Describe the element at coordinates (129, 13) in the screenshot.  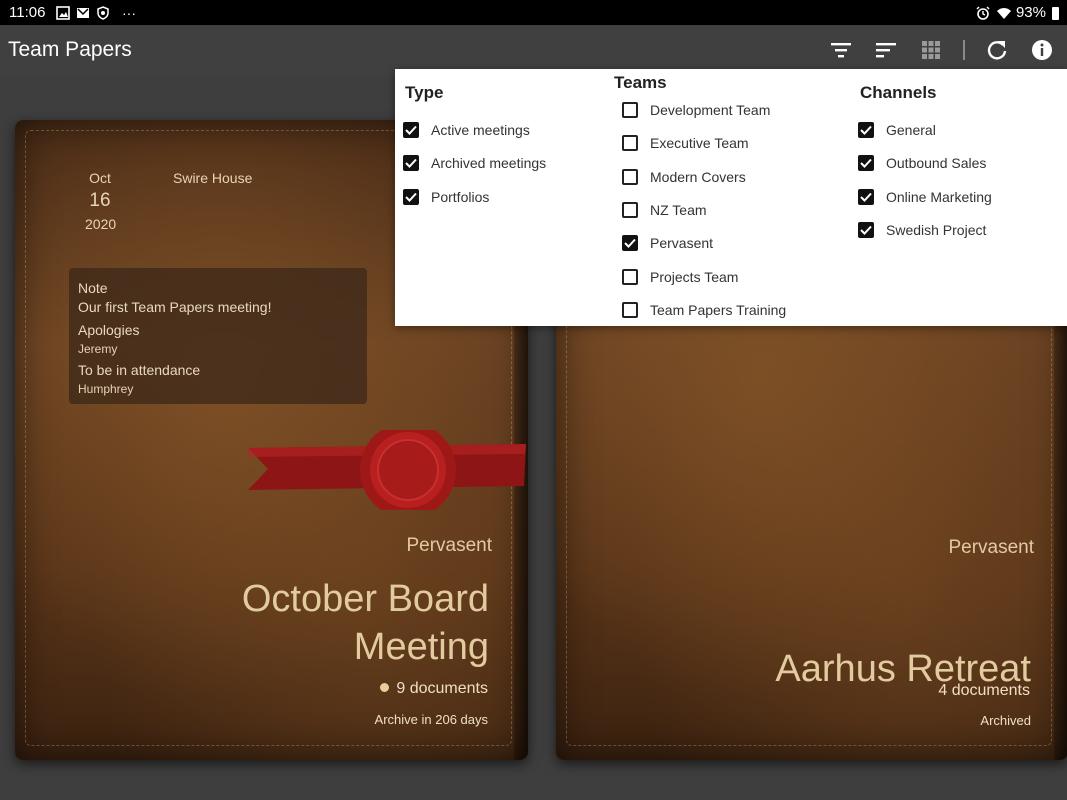
I see `status-overflow: ···` at that location.